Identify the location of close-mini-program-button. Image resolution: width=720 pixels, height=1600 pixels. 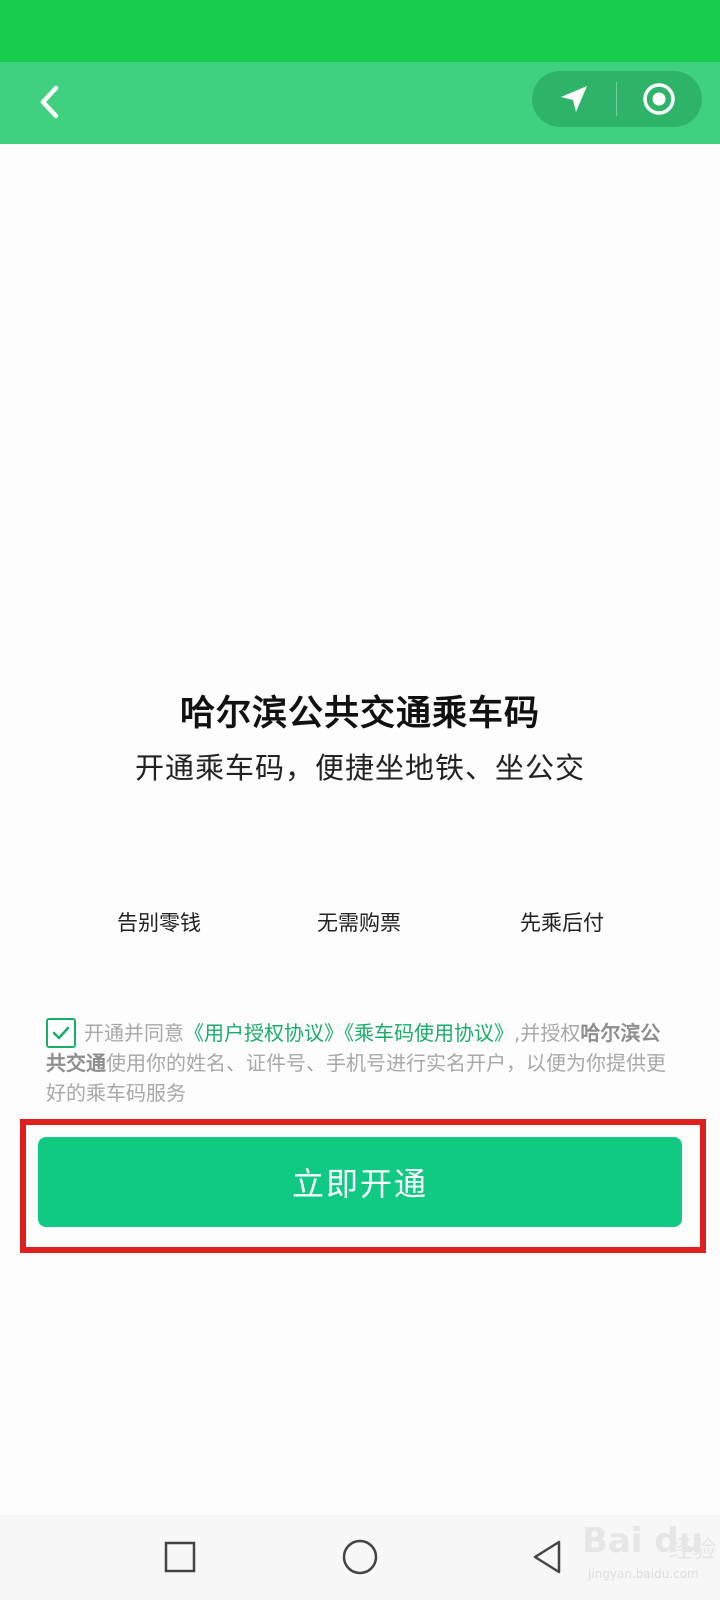
(659, 99).